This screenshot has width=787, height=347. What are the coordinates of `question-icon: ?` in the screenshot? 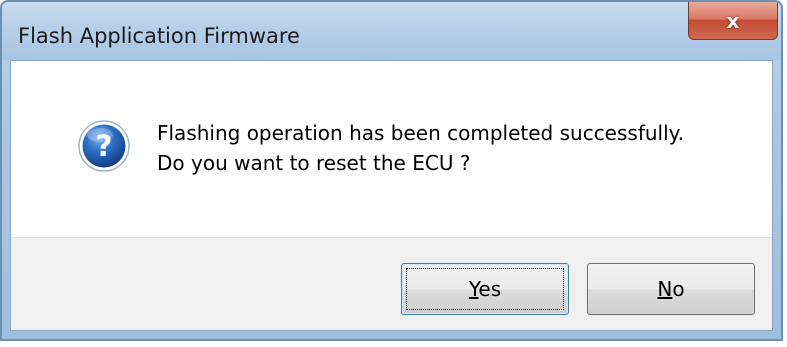 It's located at (104, 146).